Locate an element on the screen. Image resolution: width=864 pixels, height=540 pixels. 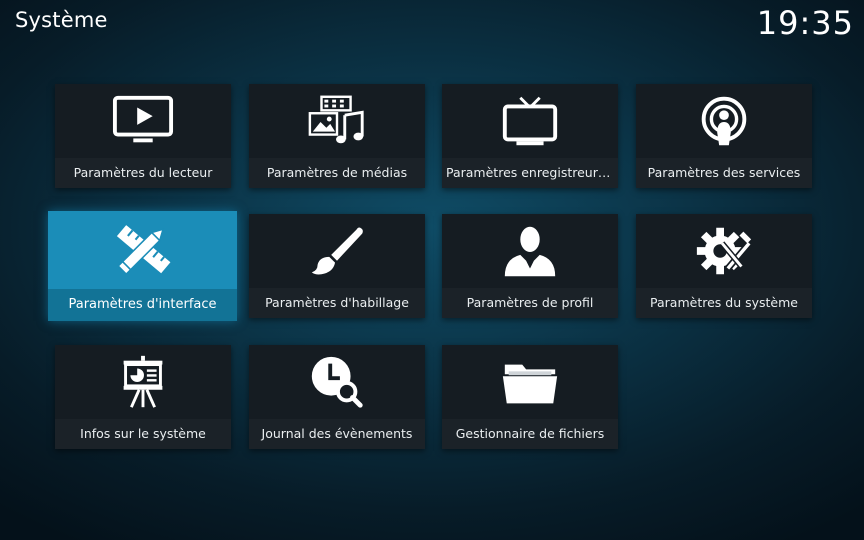
tile-label: Gestionnaire de fichiers is located at coordinates (530, 434).